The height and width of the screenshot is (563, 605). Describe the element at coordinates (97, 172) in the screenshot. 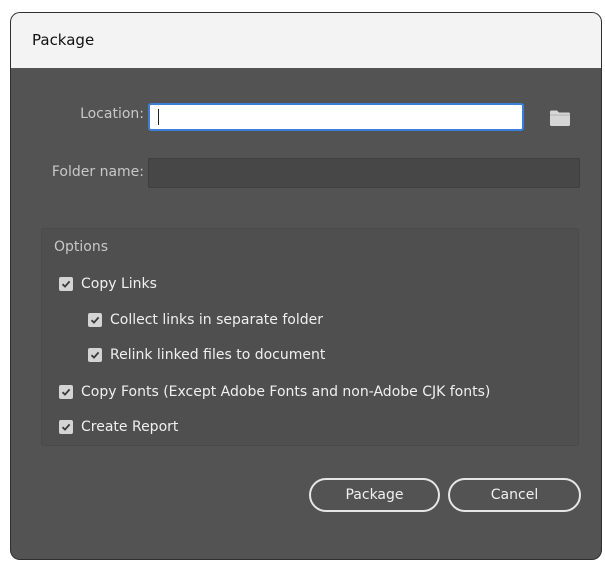

I see `folder-name-label: Folder name:` at that location.